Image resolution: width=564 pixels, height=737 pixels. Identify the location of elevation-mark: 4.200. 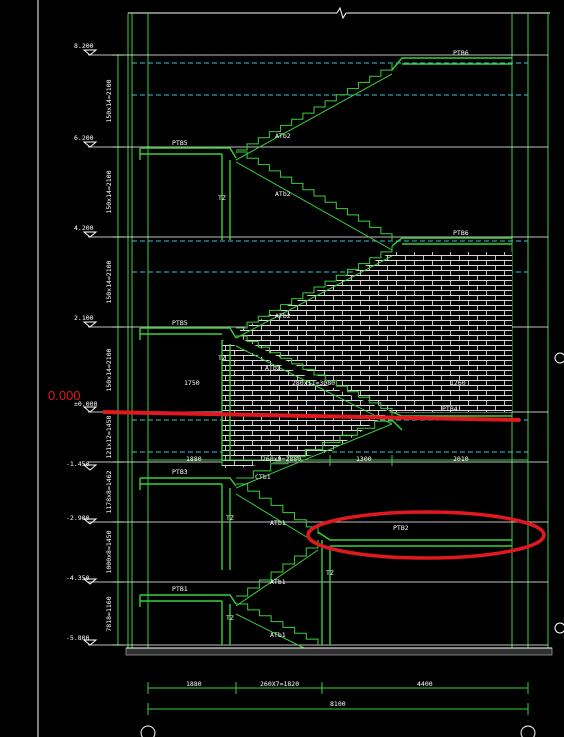
(86, 231).